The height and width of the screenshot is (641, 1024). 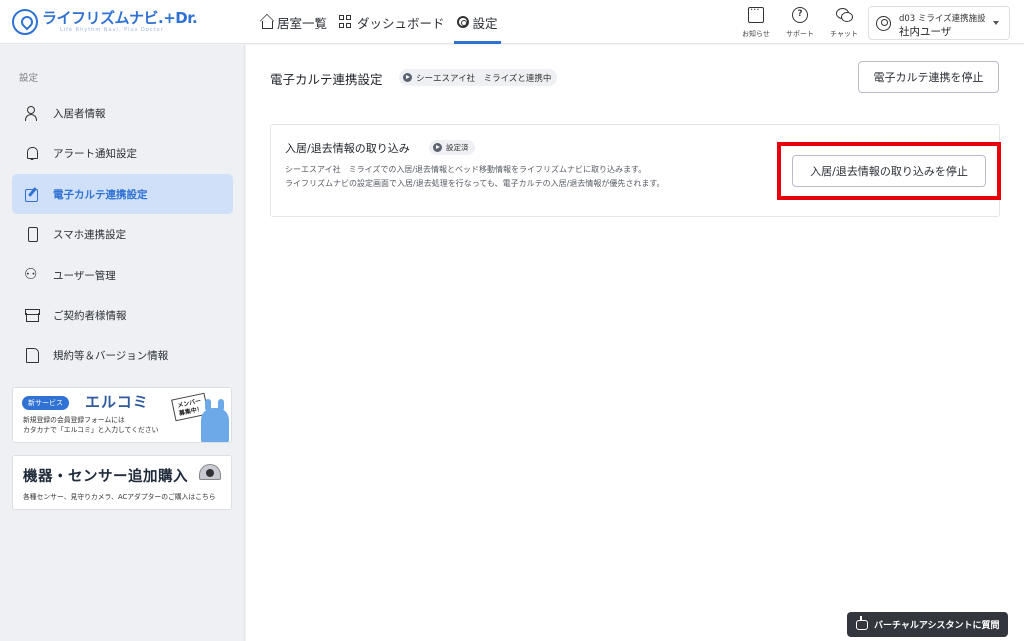 What do you see at coordinates (862, 622) in the screenshot?
I see `robot-icon` at bounding box center [862, 622].